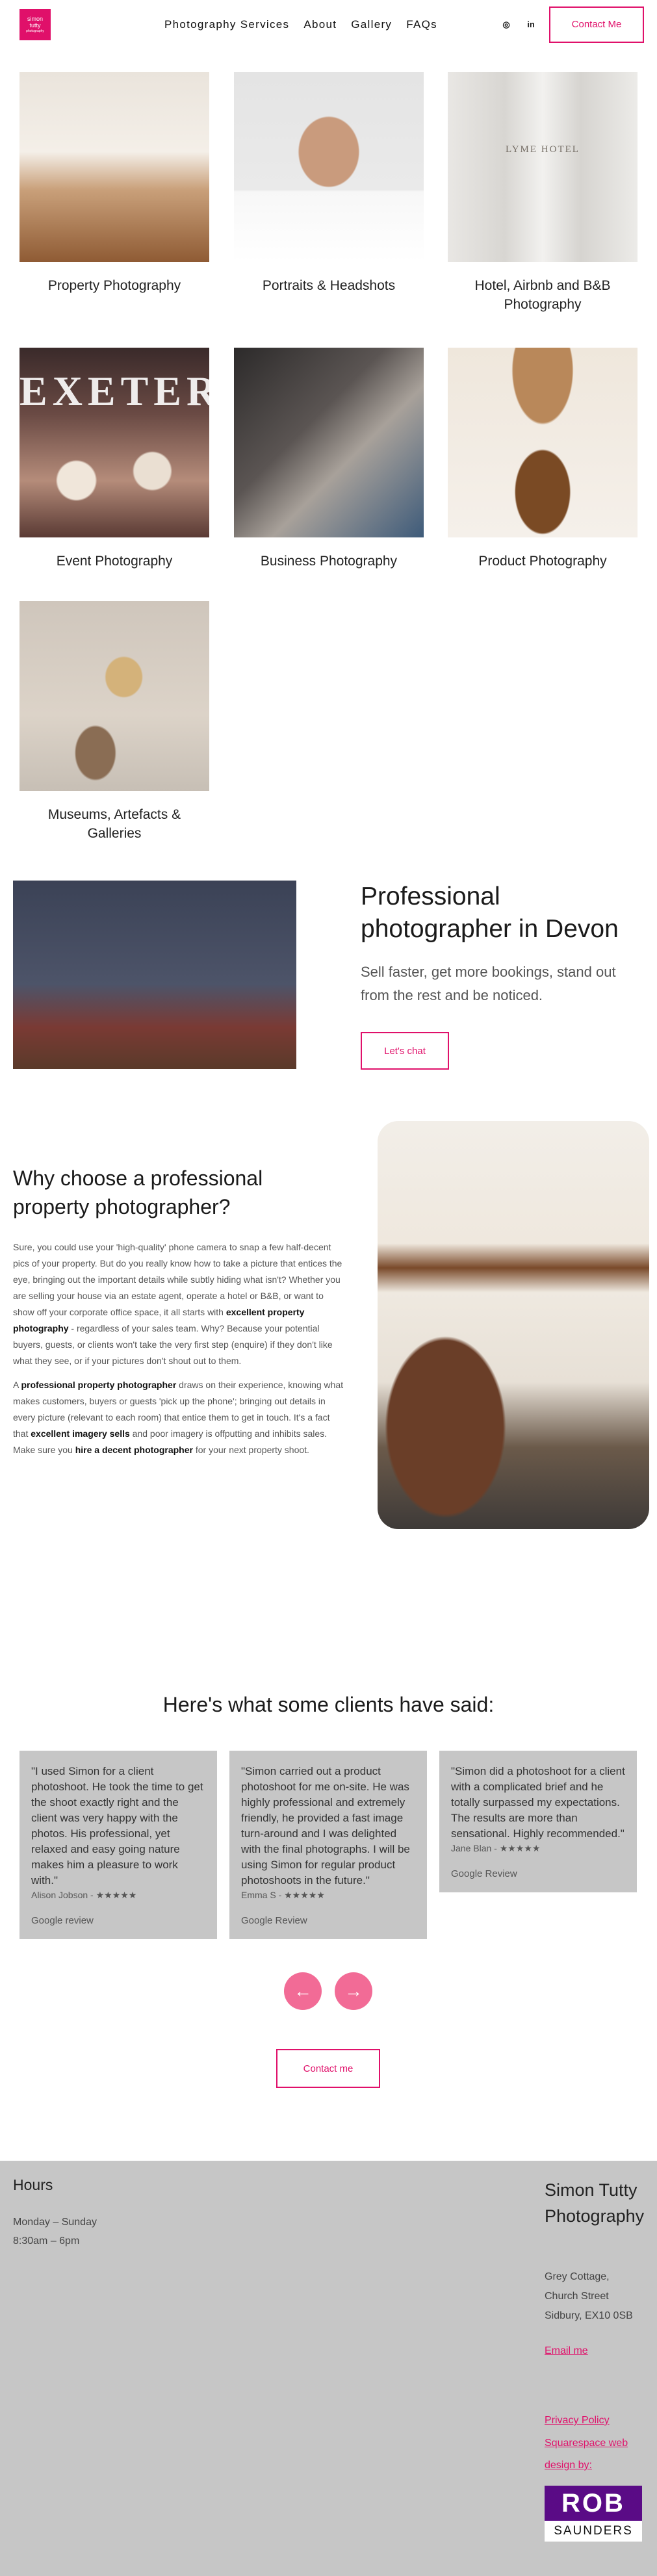 The image size is (657, 2576). Describe the element at coordinates (597, 2455) in the screenshot. I see `web-design-credit-link: Squarespace web design by:` at that location.